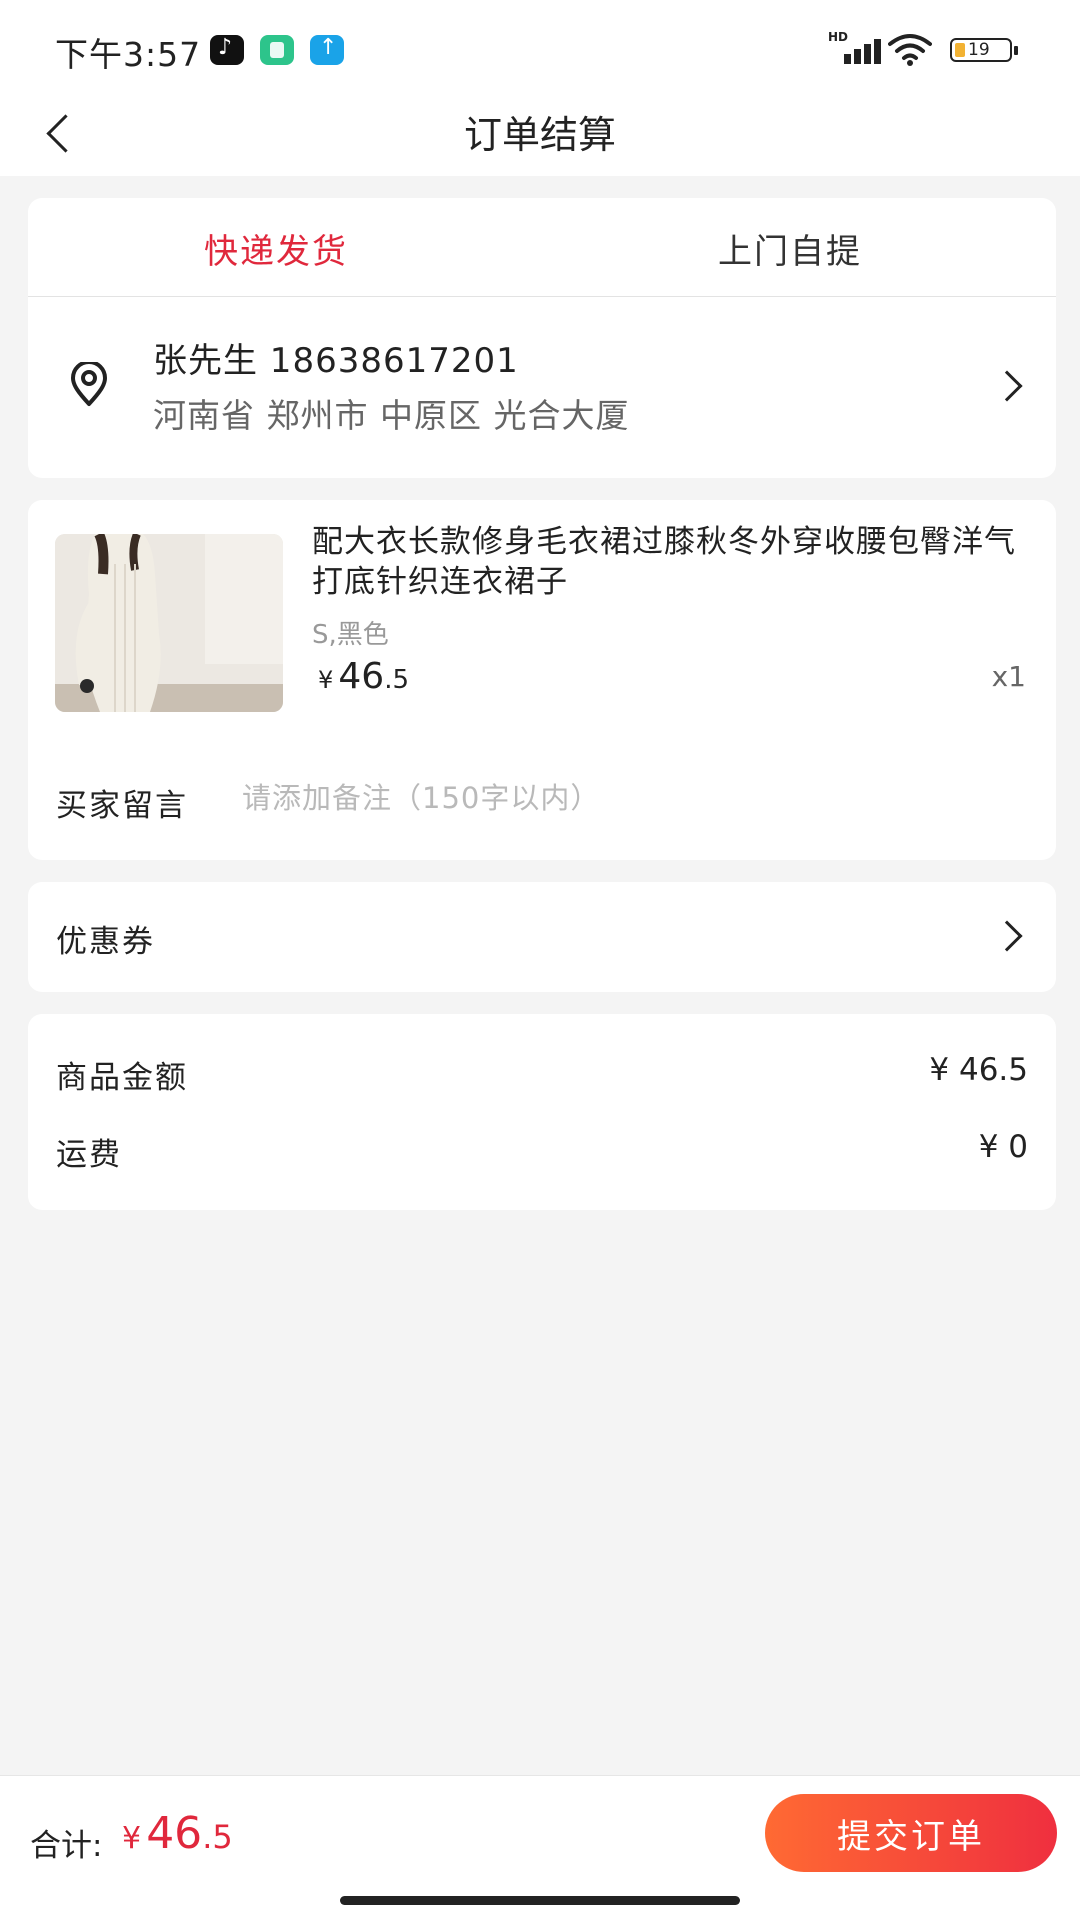  Describe the element at coordinates (277, 50) in the screenshot. I see `app-notification-icon` at that location.